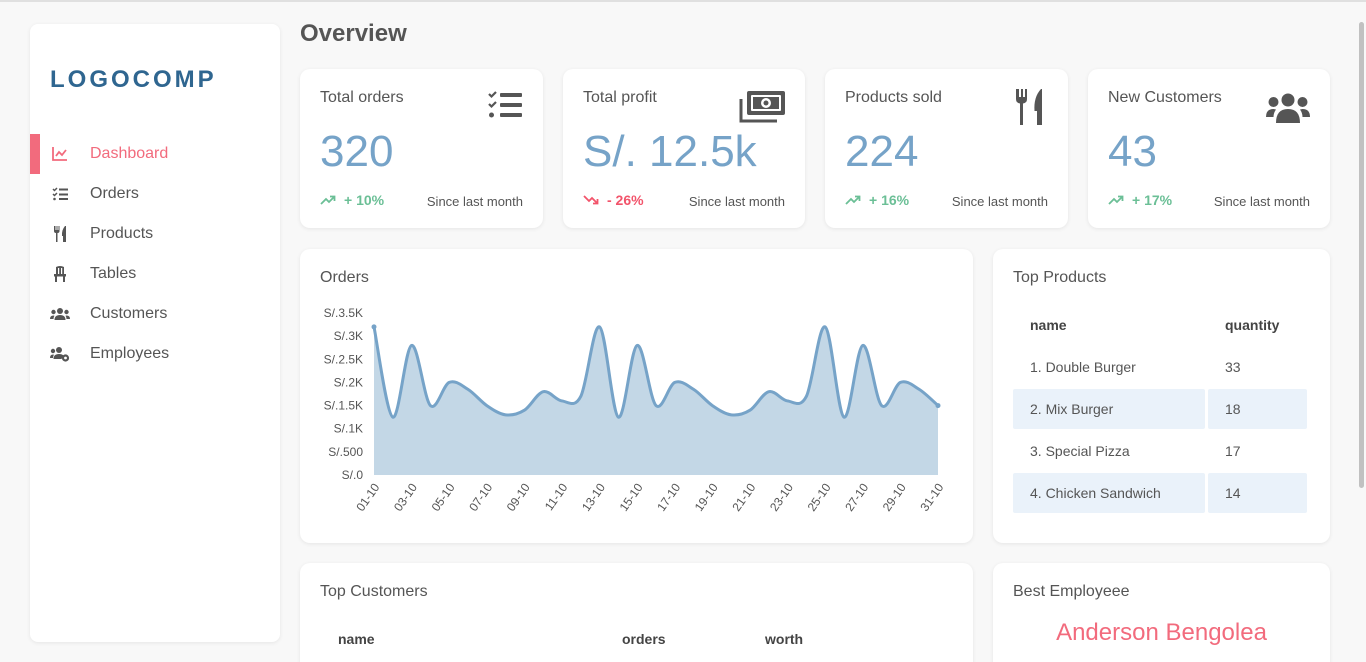 The image size is (1366, 662). What do you see at coordinates (893, 97) in the screenshot?
I see `stat-title: Products sold` at bounding box center [893, 97].